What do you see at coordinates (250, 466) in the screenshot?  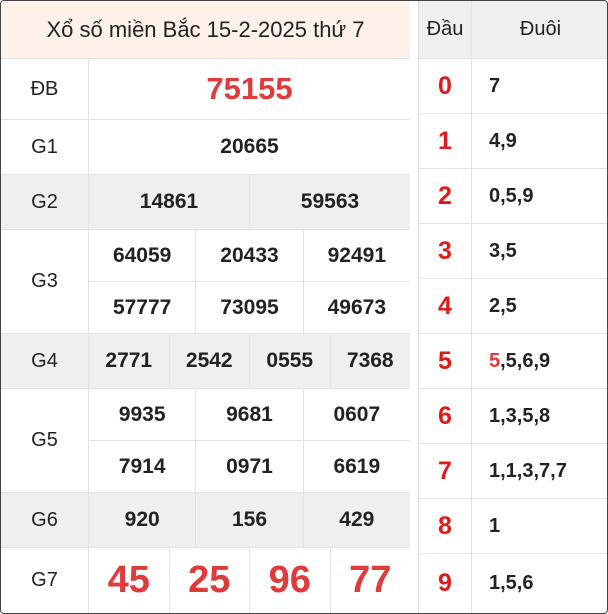 I see `prize-number: 0971` at bounding box center [250, 466].